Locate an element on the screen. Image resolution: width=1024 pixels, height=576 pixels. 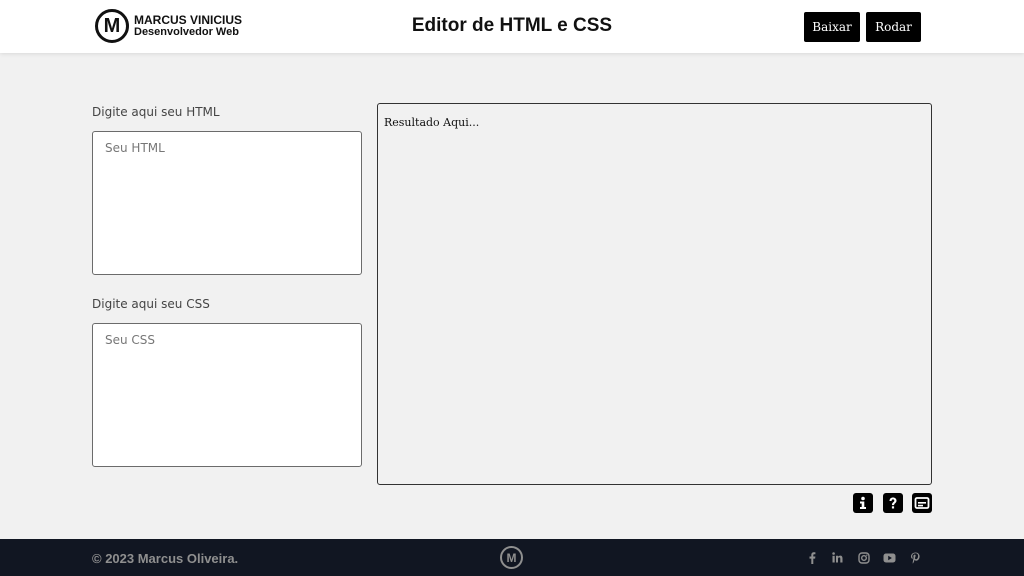
youtube-icon is located at coordinates (889, 557).